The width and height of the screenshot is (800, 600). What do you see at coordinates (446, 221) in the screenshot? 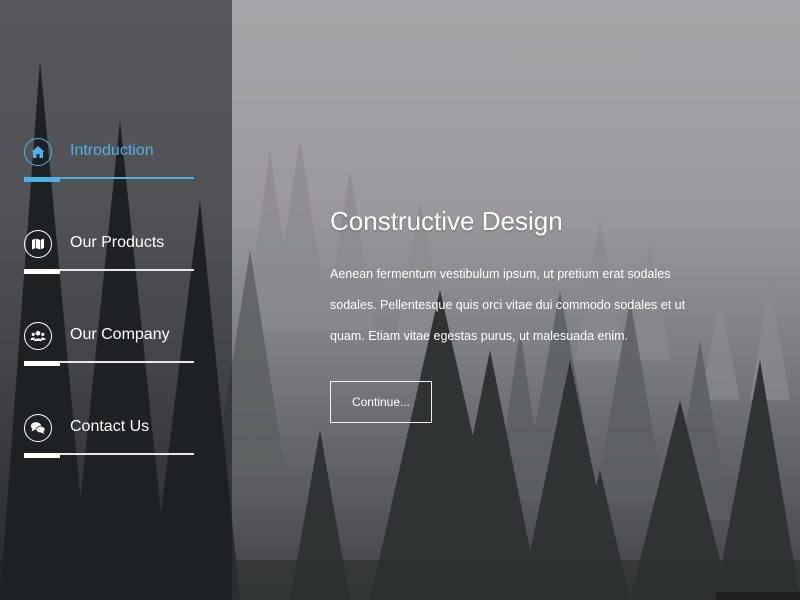
I see `page-title: Constructive Design` at bounding box center [446, 221].